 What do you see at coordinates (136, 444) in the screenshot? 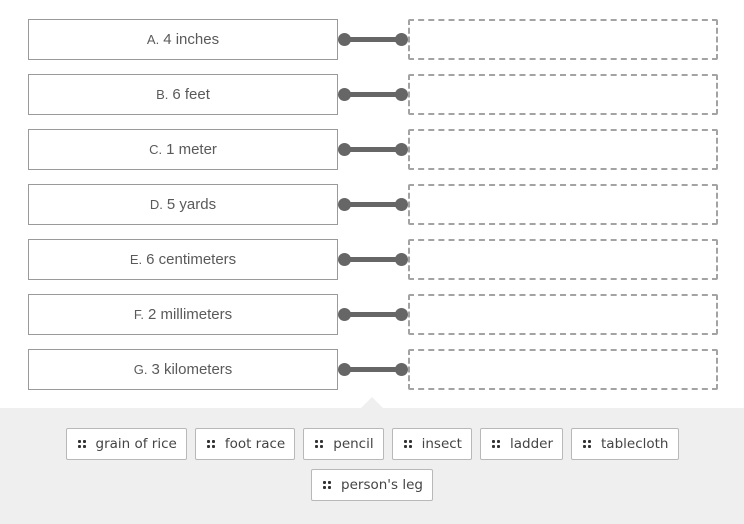
I see `option-label: grain of rice` at bounding box center [136, 444].